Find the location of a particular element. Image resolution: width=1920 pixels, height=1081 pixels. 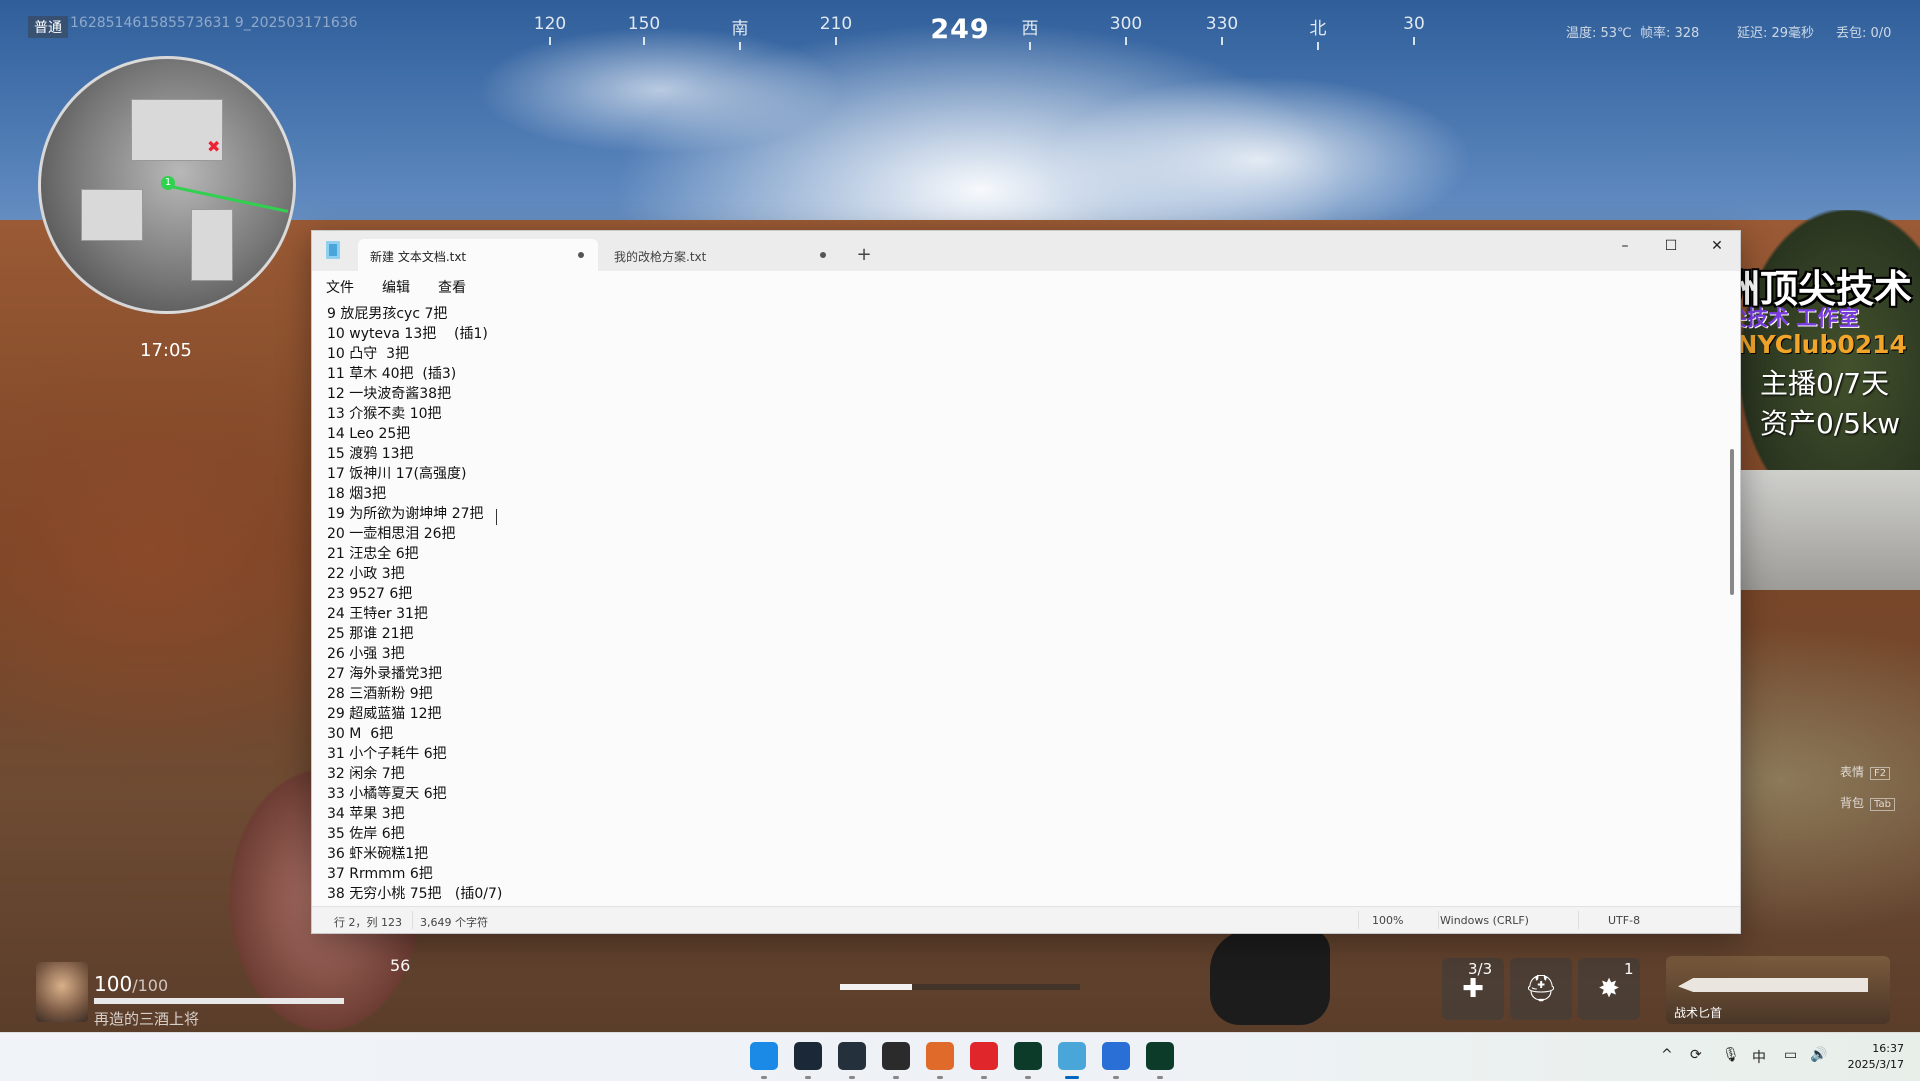

tab-gun-mod-plan: 我的改枪方案.txt is located at coordinates (721, 255).